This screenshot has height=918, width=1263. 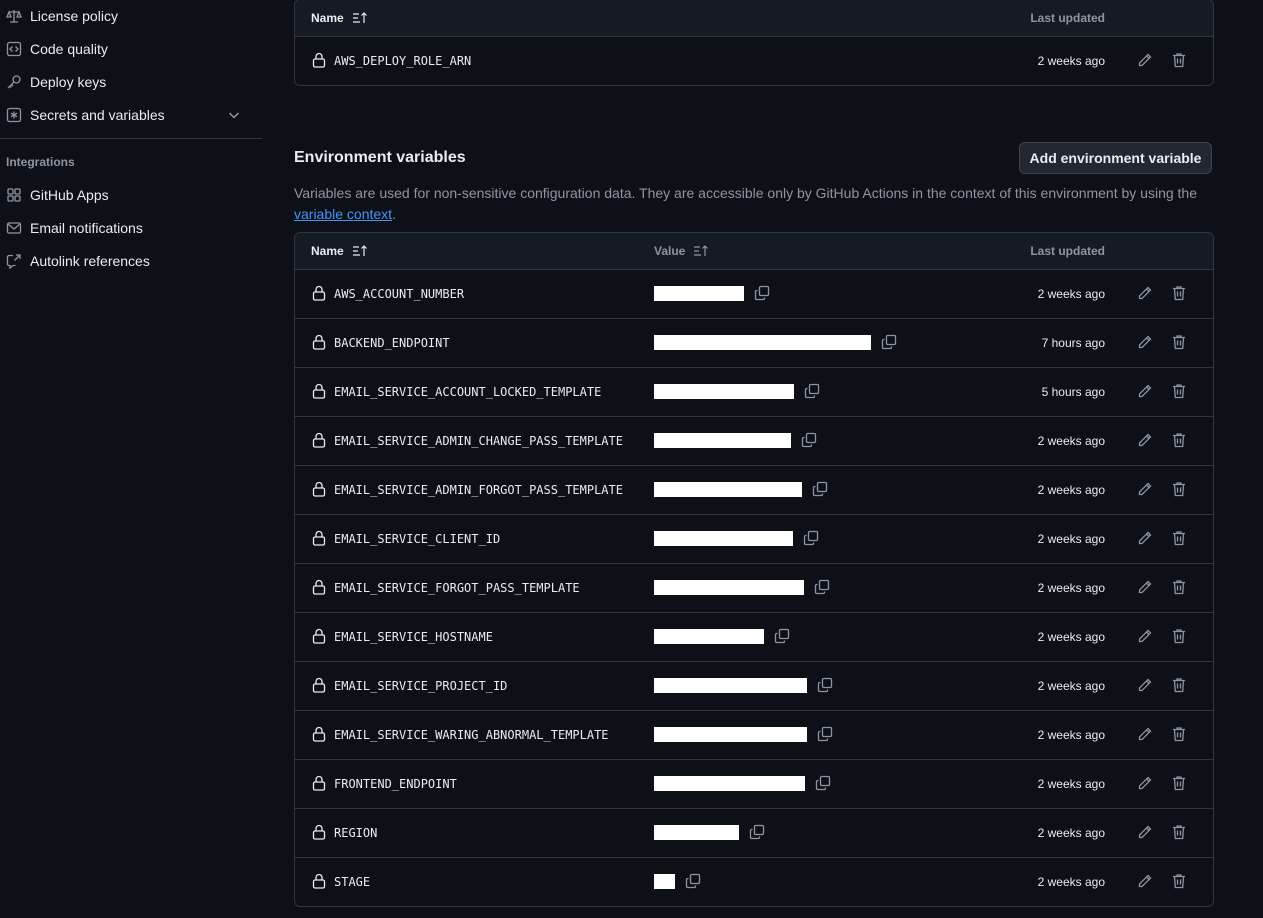 I want to click on variable-name: EMAIL_SERVICE_ACCOUNT_LOCKED_TEMPLATE, so click(x=468, y=392).